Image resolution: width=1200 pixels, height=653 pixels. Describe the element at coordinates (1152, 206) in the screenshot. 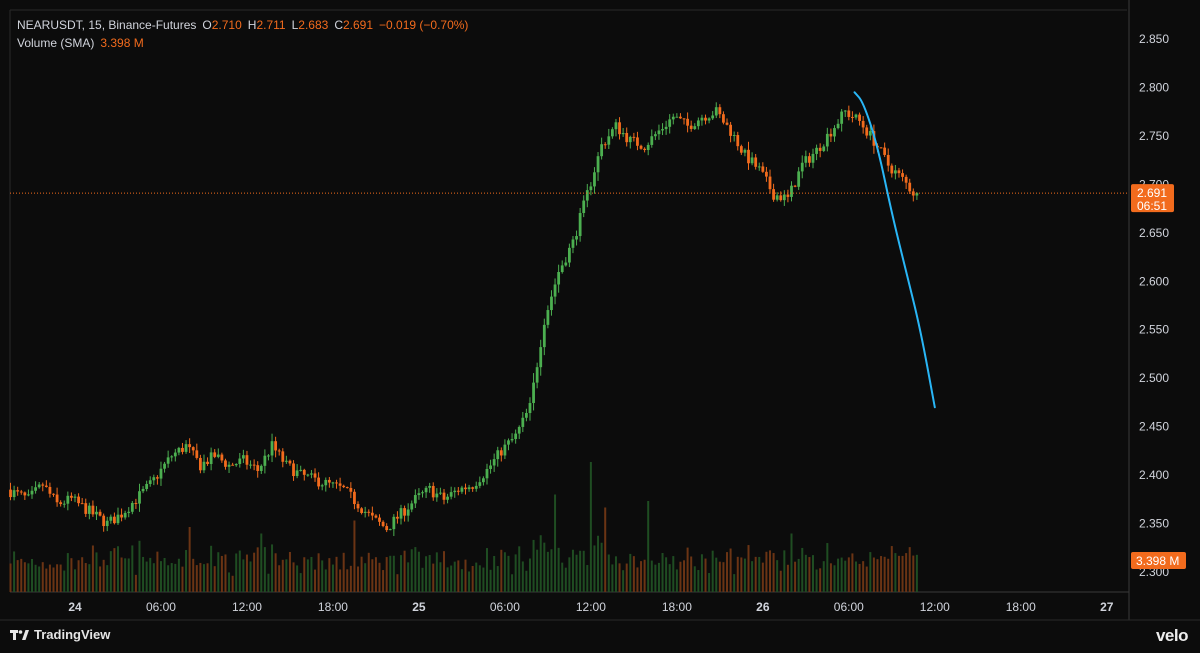

I see `countdown-label: 06:51` at that location.